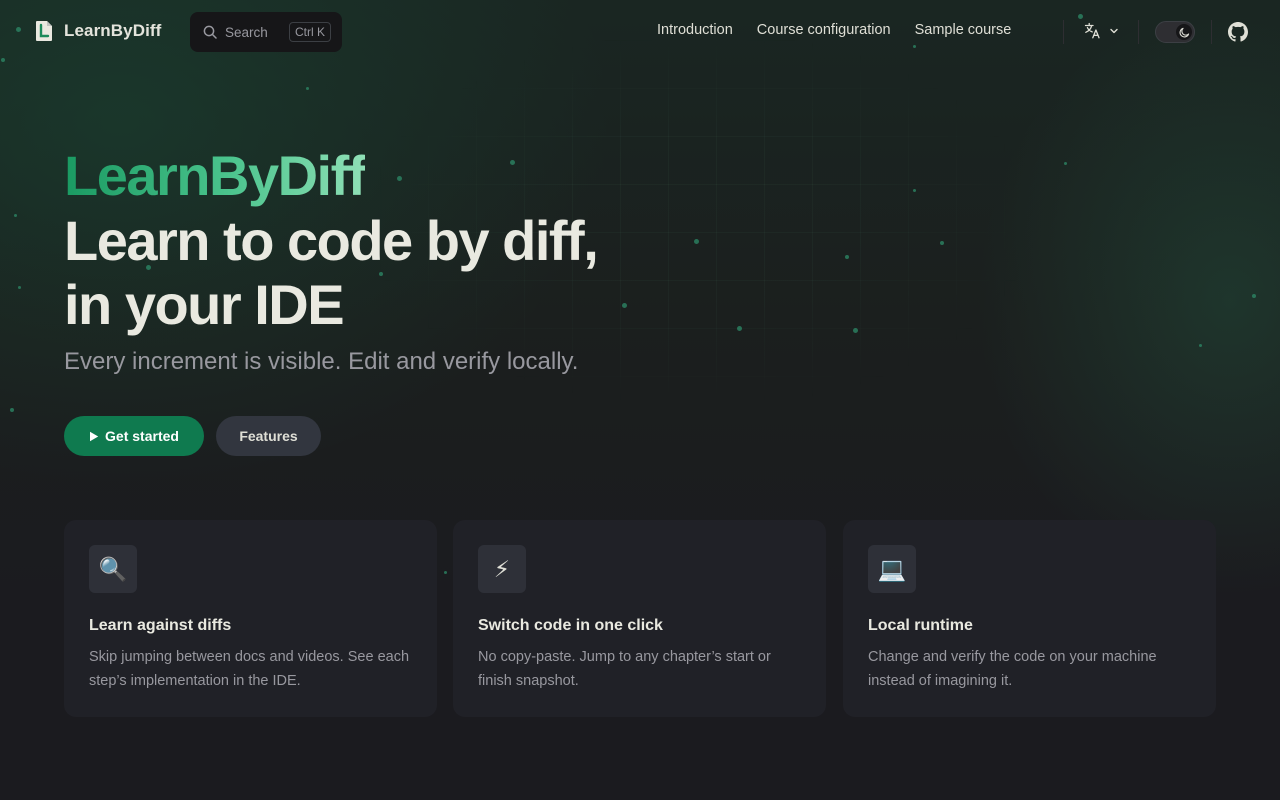 The height and width of the screenshot is (800, 1280). I want to click on search-shortcut: Ctrl K, so click(310, 32).